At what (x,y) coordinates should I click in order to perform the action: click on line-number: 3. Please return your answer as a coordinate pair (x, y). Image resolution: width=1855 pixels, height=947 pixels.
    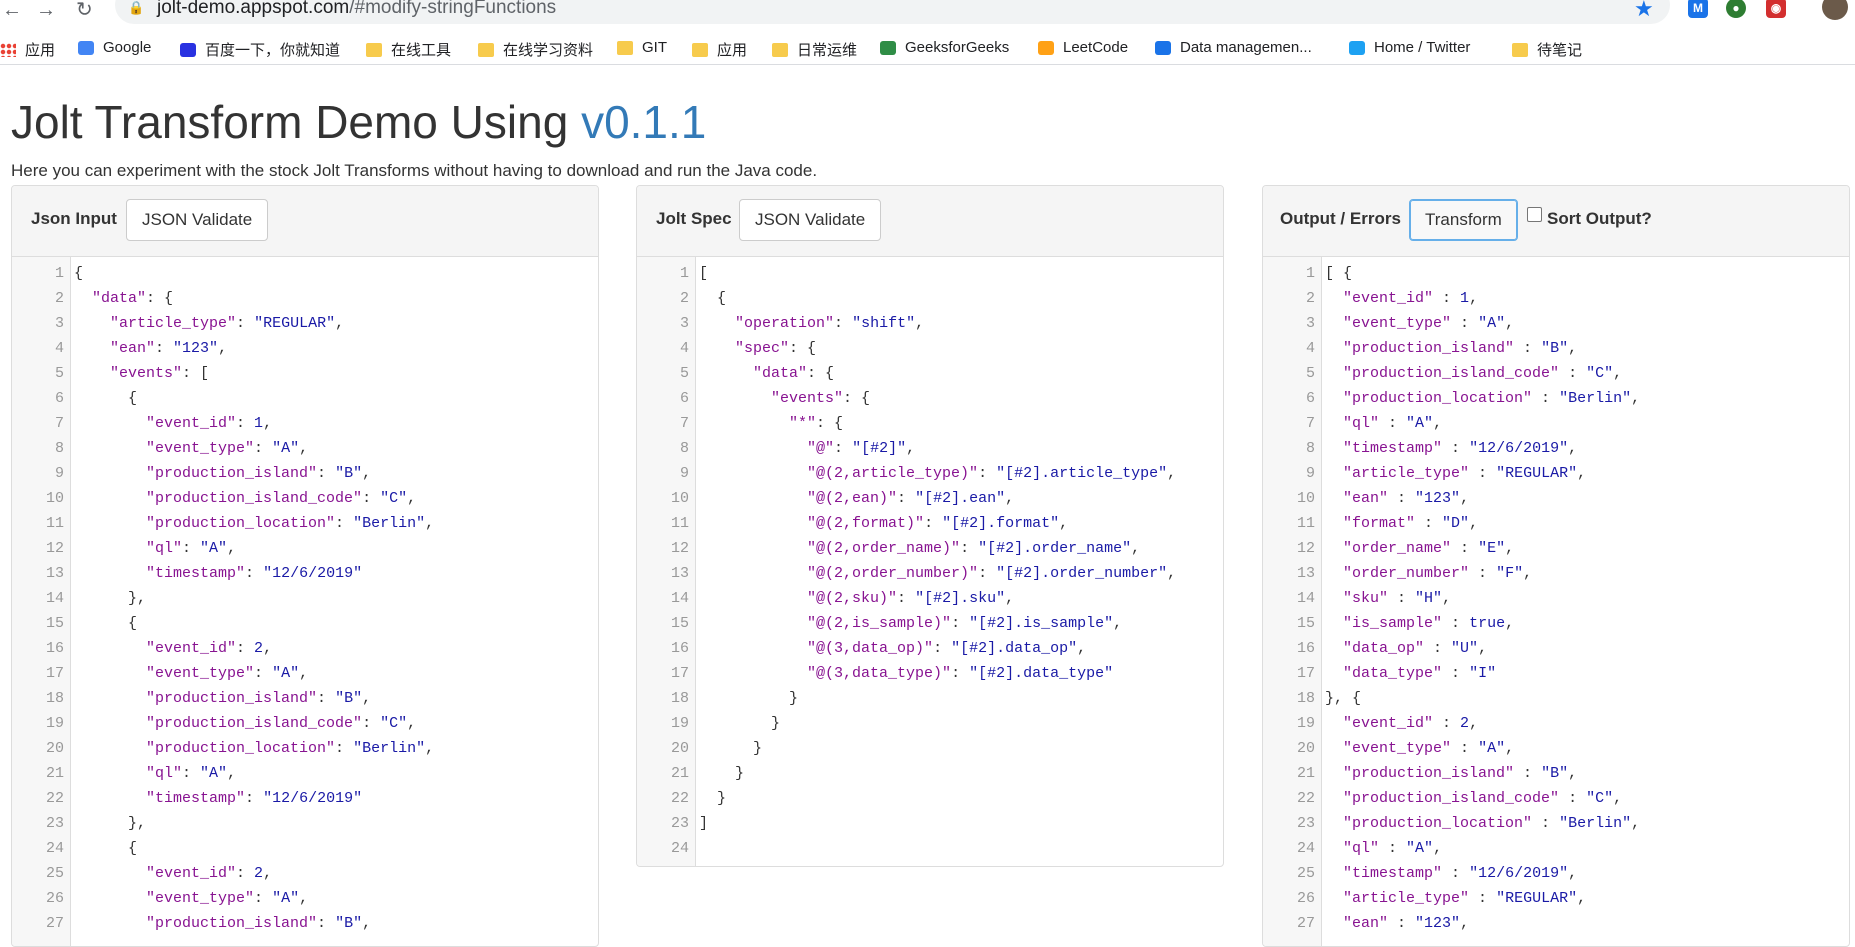
    Looking at the image, I should click on (684, 323).